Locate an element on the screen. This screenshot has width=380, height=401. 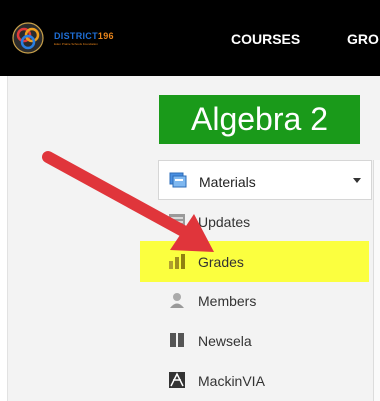
logo-wordmark: DISTRICT196 is located at coordinates (84, 36).